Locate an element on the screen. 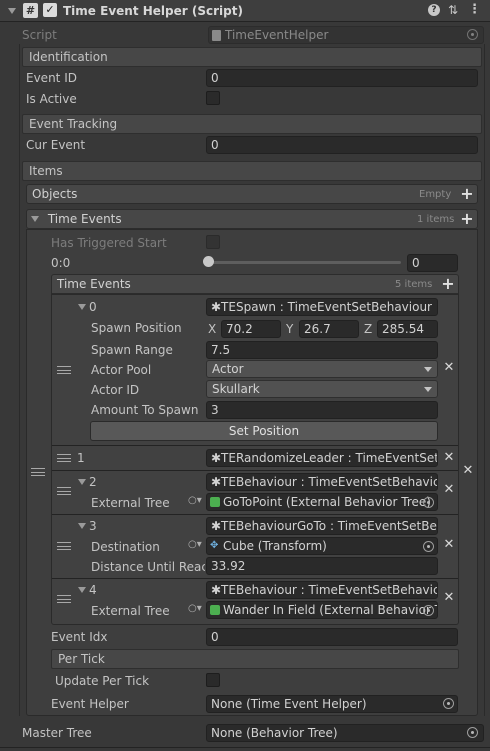 This screenshot has height=751, width=490. remove-element-button: ✕ is located at coordinates (468, 470).